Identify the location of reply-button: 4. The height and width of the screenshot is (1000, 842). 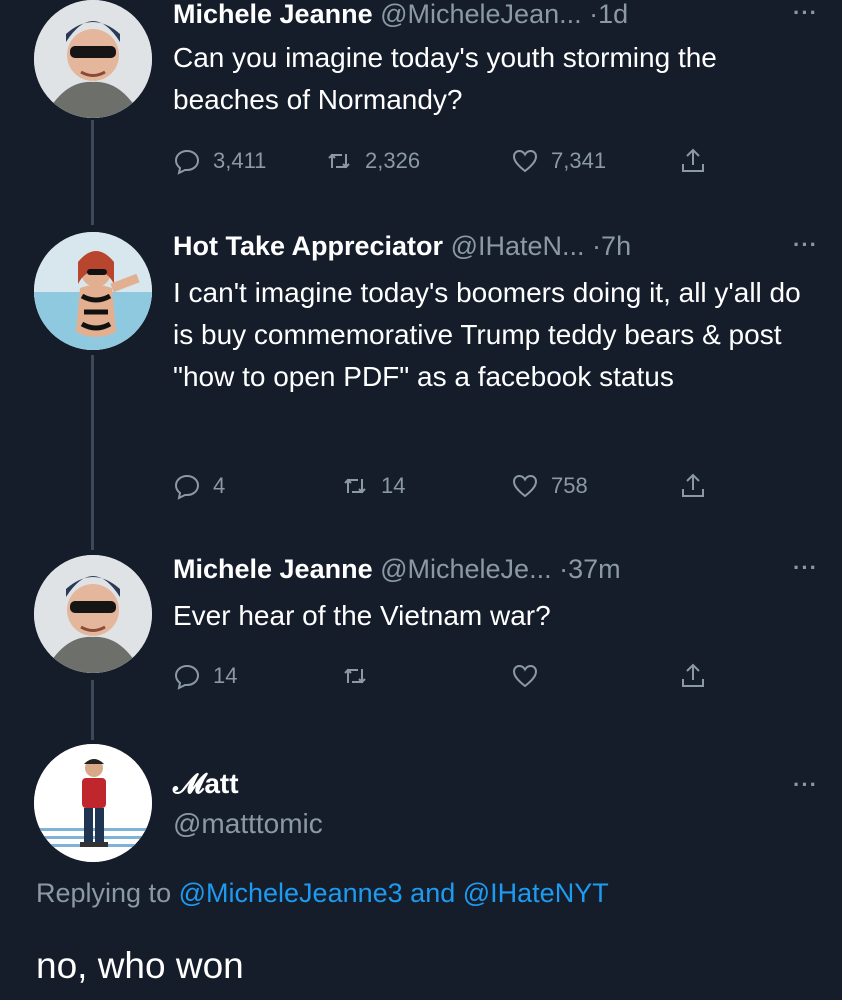
(199, 486).